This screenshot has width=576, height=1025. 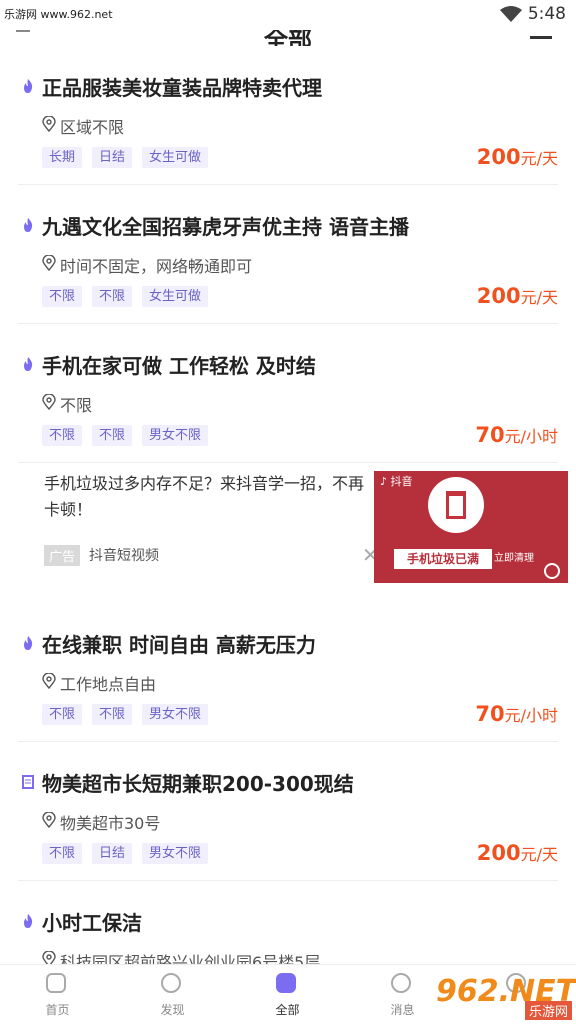 What do you see at coordinates (172, 995) in the screenshot?
I see `tab-2: 发现` at bounding box center [172, 995].